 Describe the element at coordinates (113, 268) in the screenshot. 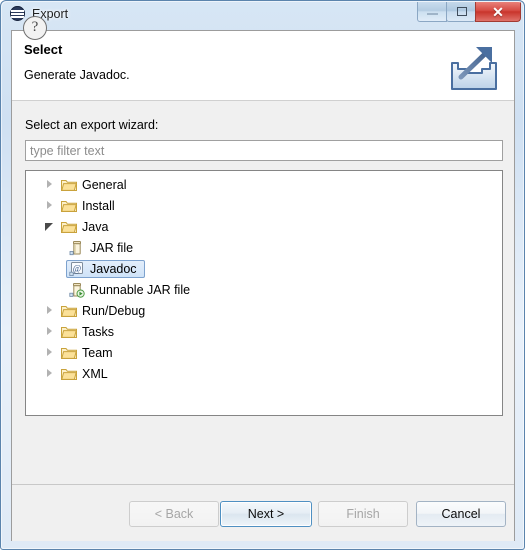

I see `tree-item-label: Javadoc` at that location.